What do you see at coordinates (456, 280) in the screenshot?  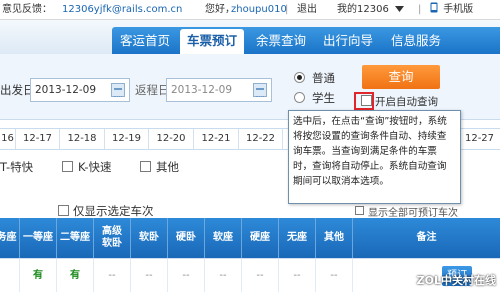 I see `watermark: ZOL中关村在线` at bounding box center [456, 280].